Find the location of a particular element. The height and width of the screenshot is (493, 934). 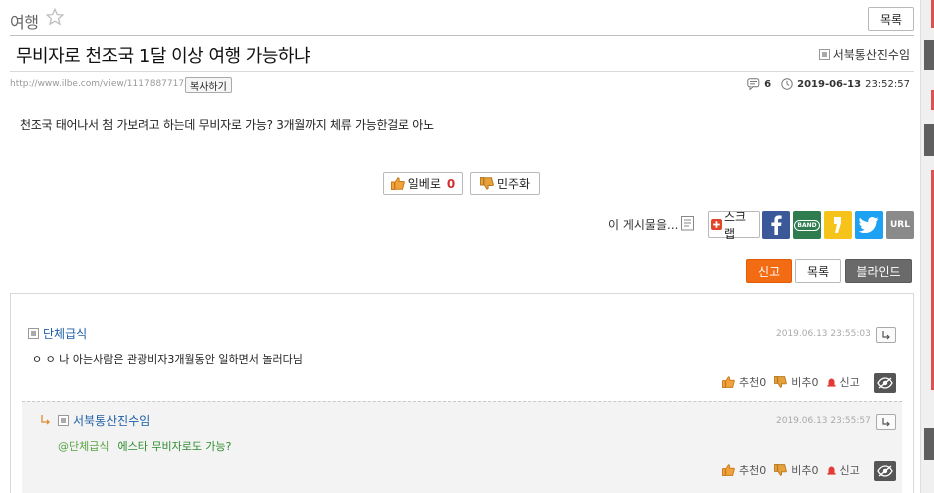

post-meta: 6 2019-06-13 23:52:57 is located at coordinates (828, 84).